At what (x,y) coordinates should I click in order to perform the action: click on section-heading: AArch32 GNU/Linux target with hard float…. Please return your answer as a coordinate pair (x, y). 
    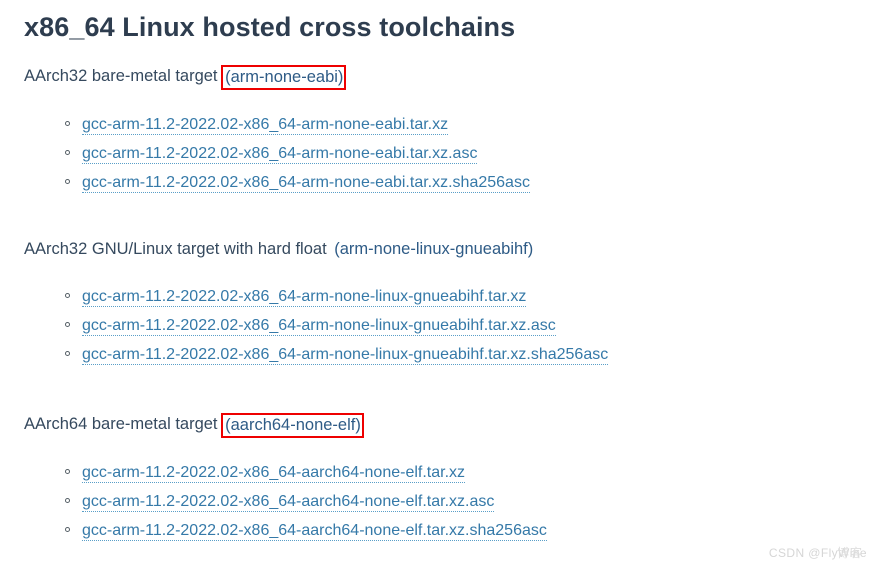
    Looking at the image, I should click on (449, 249).